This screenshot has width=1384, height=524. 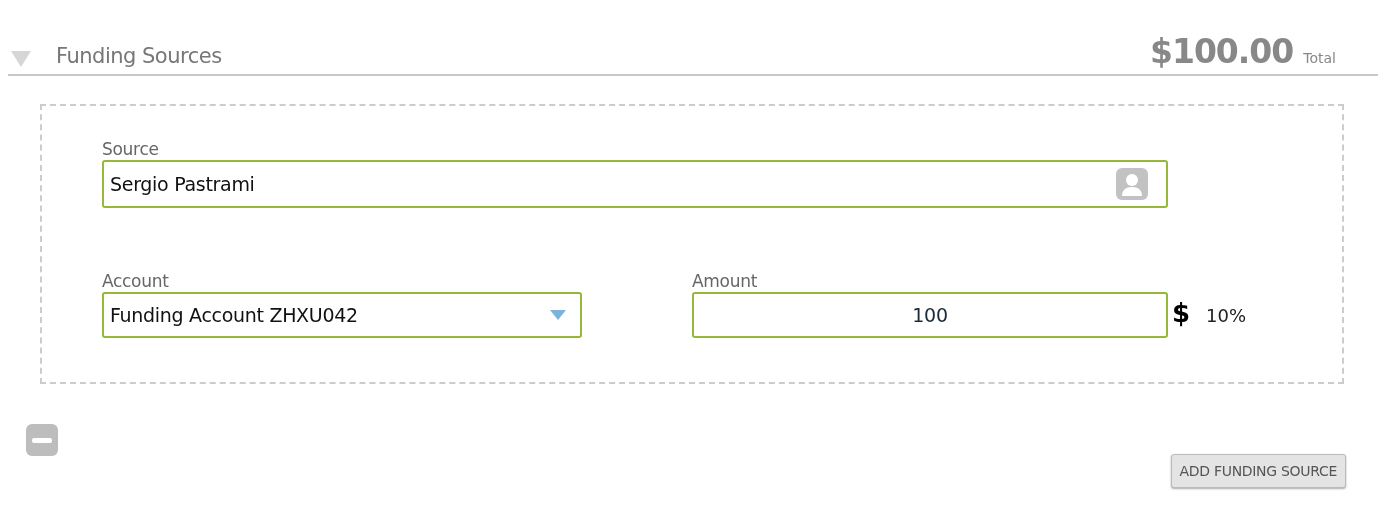 What do you see at coordinates (1226, 315) in the screenshot?
I see `percent-text: 10%` at bounding box center [1226, 315].